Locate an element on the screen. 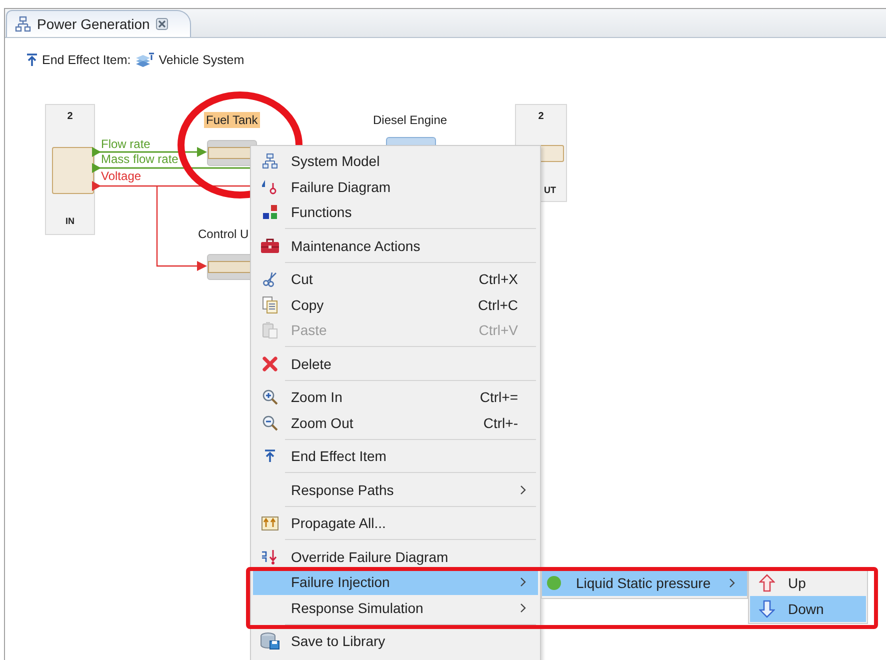 The width and height of the screenshot is (886, 660). component-label: Fuel Tank is located at coordinates (232, 120).